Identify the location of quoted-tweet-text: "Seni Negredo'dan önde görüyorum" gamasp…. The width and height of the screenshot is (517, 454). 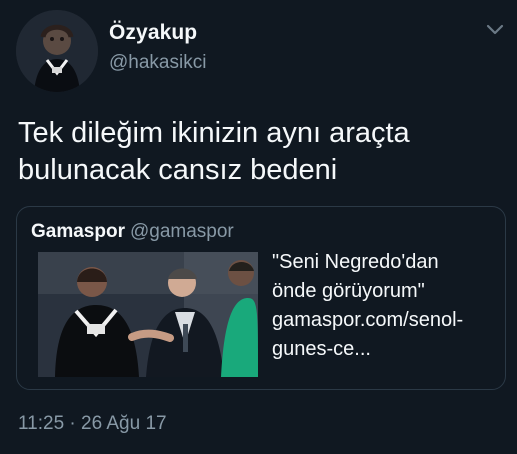
(384, 306).